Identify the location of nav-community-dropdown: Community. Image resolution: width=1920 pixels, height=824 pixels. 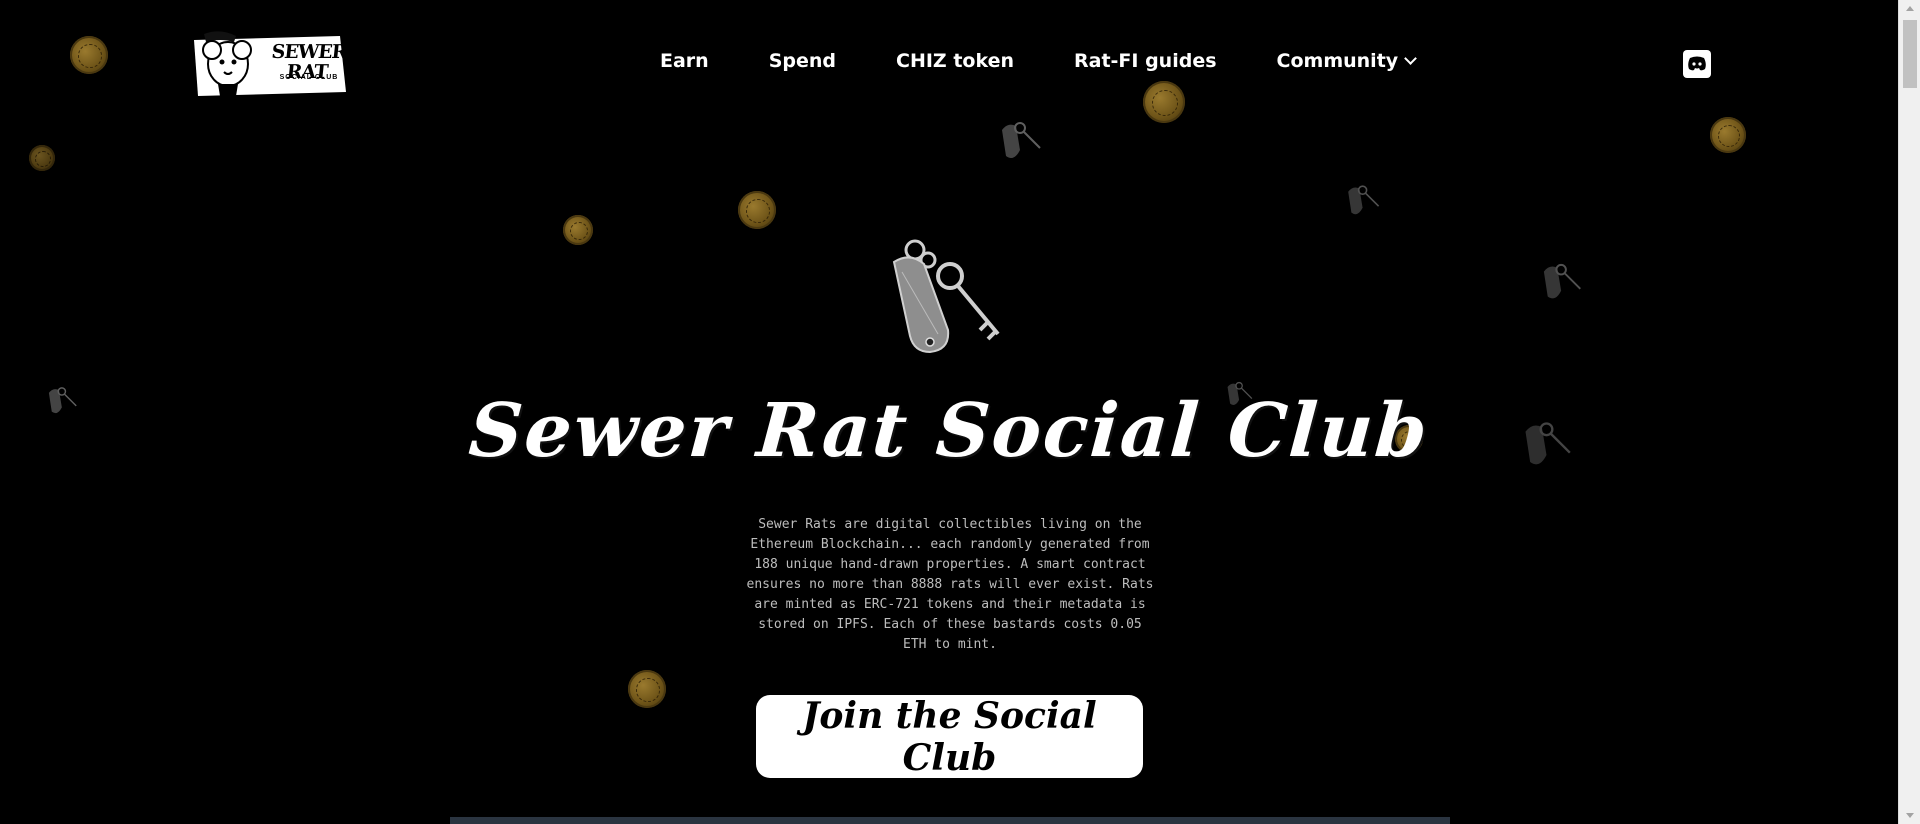
(1347, 61).